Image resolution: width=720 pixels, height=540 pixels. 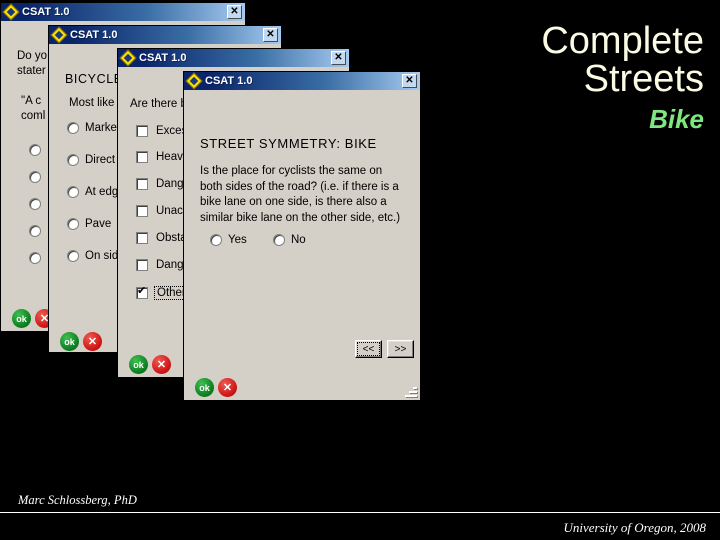 What do you see at coordinates (150, 364) in the screenshot?
I see `window-3-action-buttons: ok ✕` at bounding box center [150, 364].